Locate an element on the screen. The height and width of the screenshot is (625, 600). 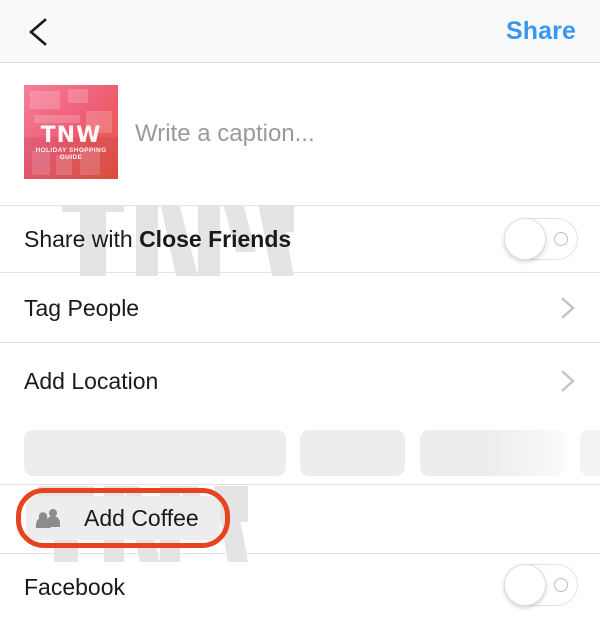
chevron-left-icon is located at coordinates (39, 32).